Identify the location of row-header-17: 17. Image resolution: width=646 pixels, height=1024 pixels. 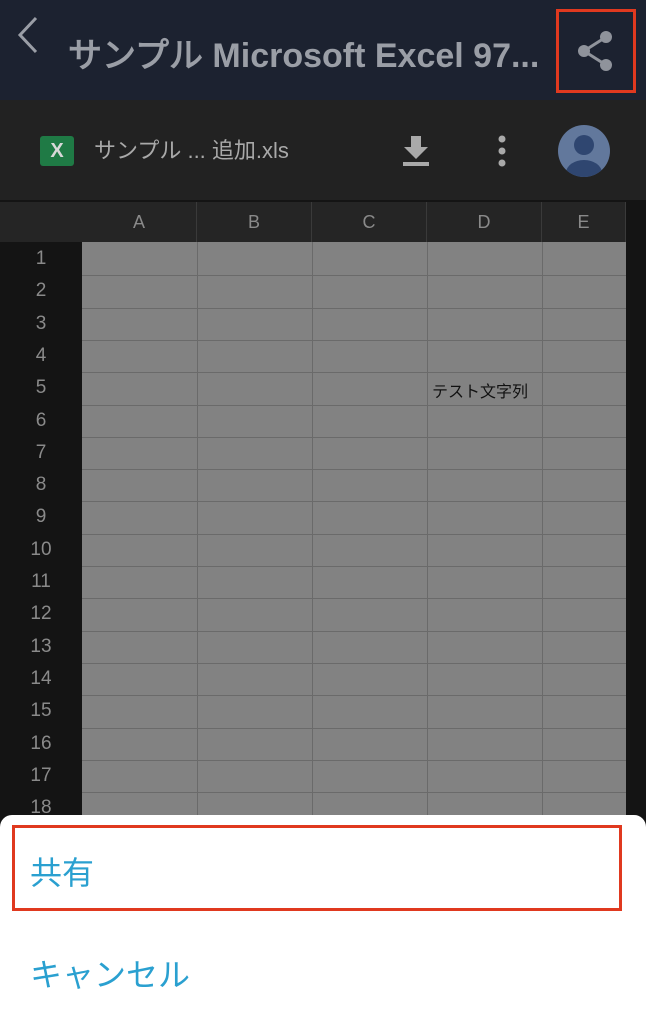
(41, 776).